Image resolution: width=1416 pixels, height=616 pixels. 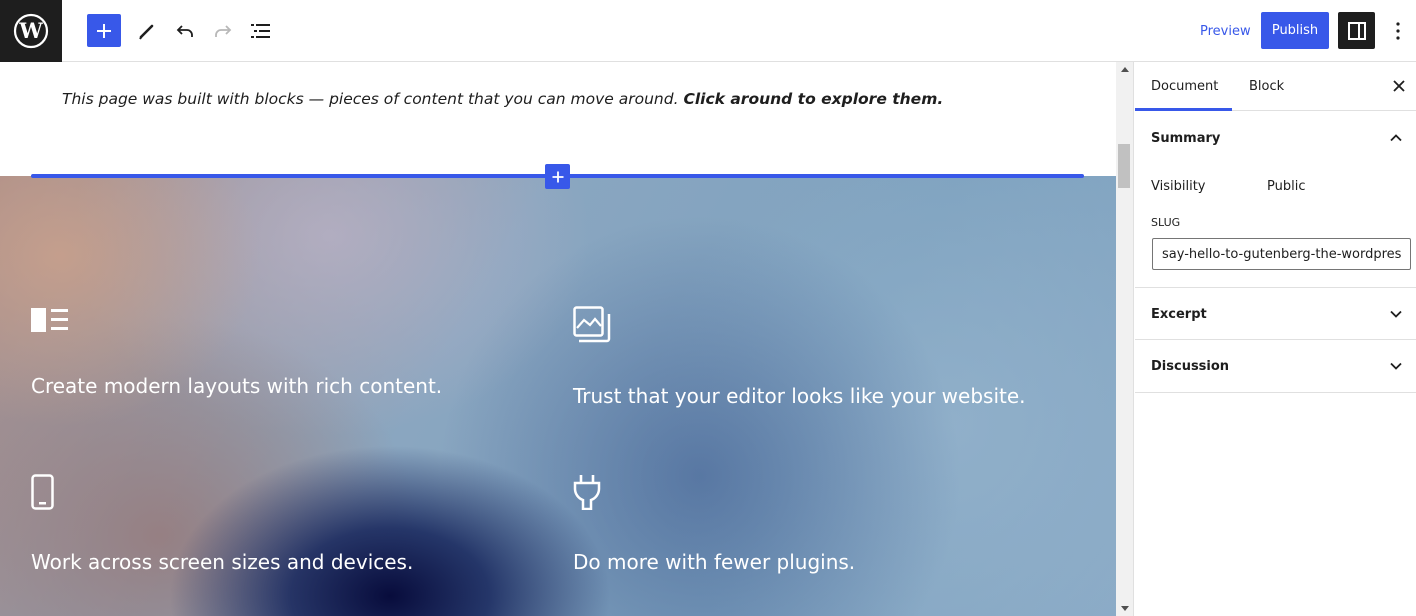 What do you see at coordinates (714, 524) in the screenshot?
I see `feature-plugins: Do more with fewer plugins.` at bounding box center [714, 524].